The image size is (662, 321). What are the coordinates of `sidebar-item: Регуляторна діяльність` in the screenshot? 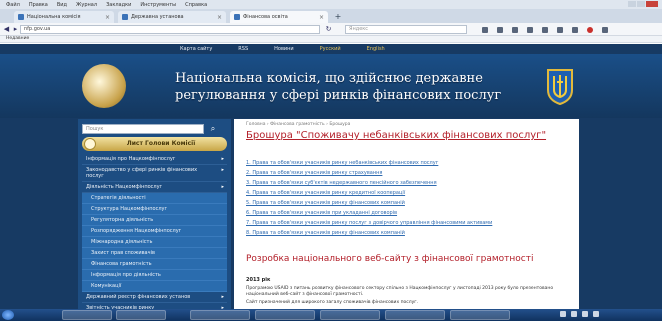 It's located at (154, 220).